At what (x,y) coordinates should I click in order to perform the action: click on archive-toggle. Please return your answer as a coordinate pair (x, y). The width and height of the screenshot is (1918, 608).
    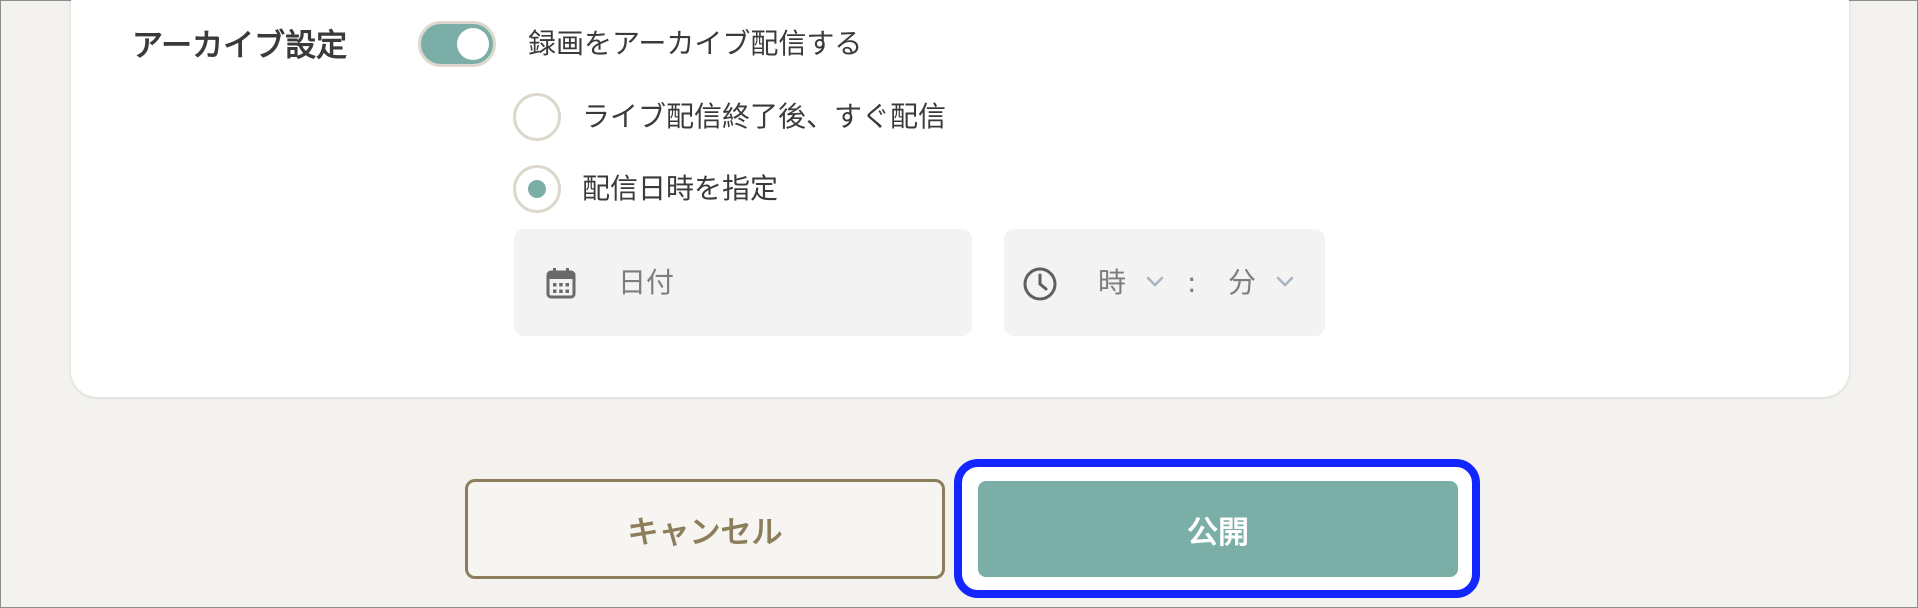
    Looking at the image, I should click on (457, 44).